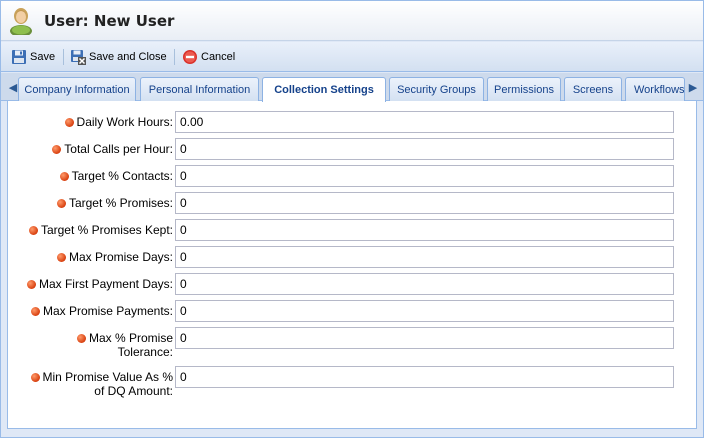 The image size is (704, 438). Describe the element at coordinates (424, 149) in the screenshot. I see `total-calls-per-hour-input` at that location.